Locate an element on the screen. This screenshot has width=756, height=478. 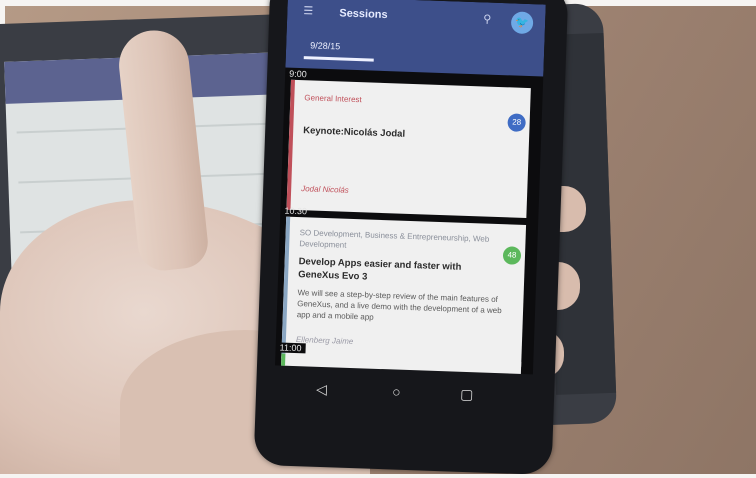
search-icon: ⚲ is located at coordinates (487, 18).